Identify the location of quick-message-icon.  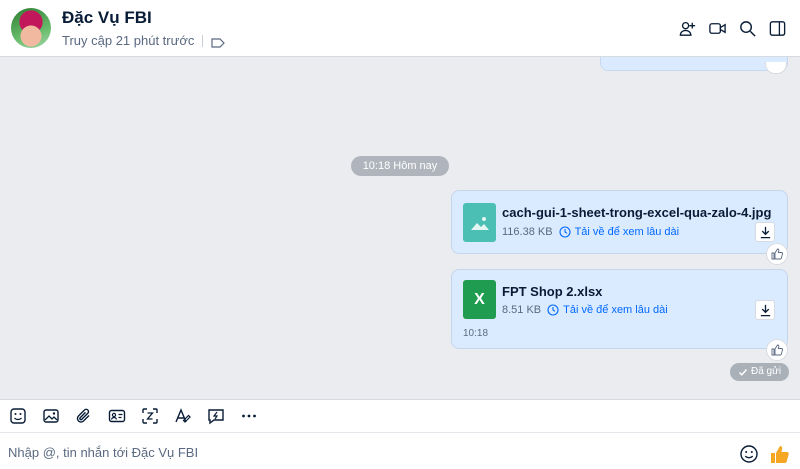
(216, 416).